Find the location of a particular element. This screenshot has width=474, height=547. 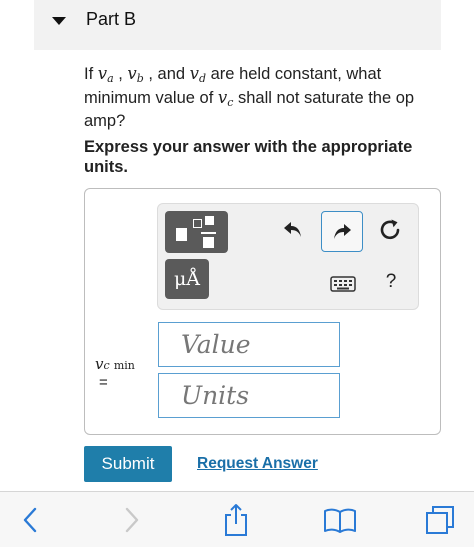

bookmarks-button is located at coordinates (340, 519).